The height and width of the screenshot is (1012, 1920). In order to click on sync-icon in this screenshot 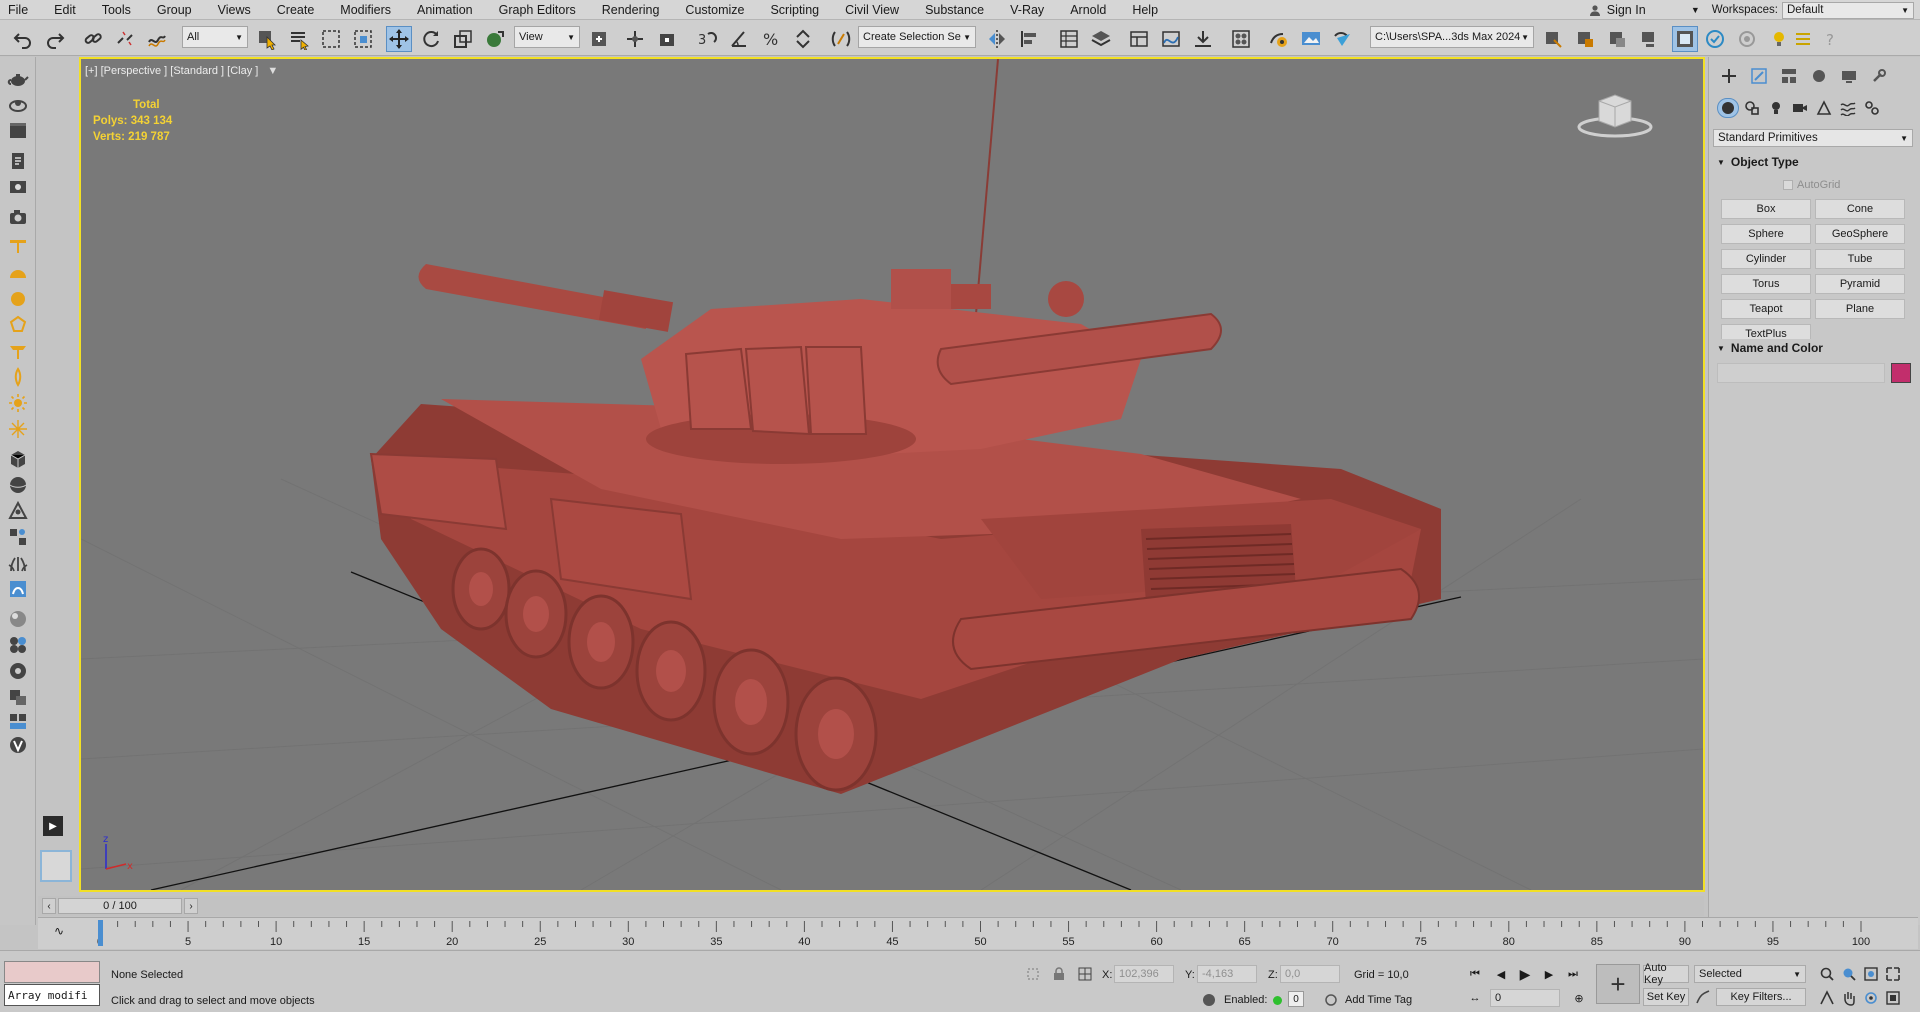, I will do `click(1747, 39)`.